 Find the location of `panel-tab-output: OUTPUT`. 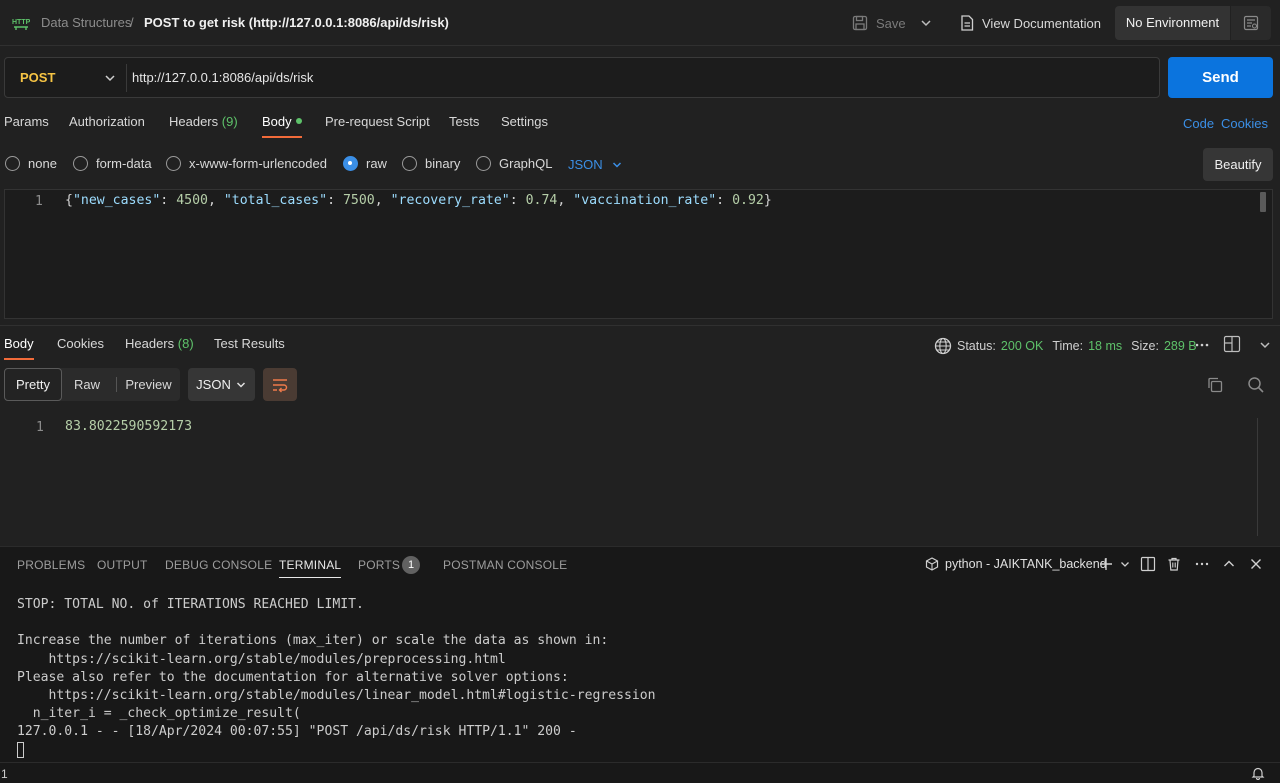

panel-tab-output: OUTPUT is located at coordinates (122, 565).